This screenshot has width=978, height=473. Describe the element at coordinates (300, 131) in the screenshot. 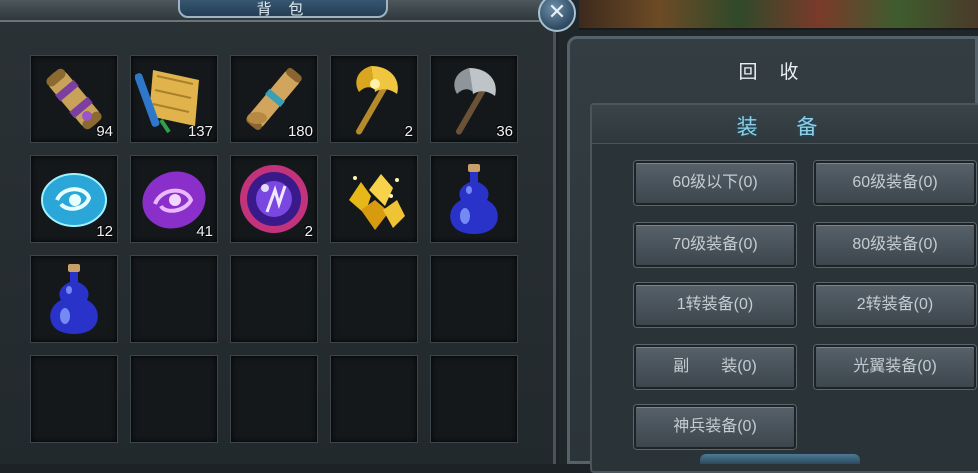

I see `item-count: 180` at that location.